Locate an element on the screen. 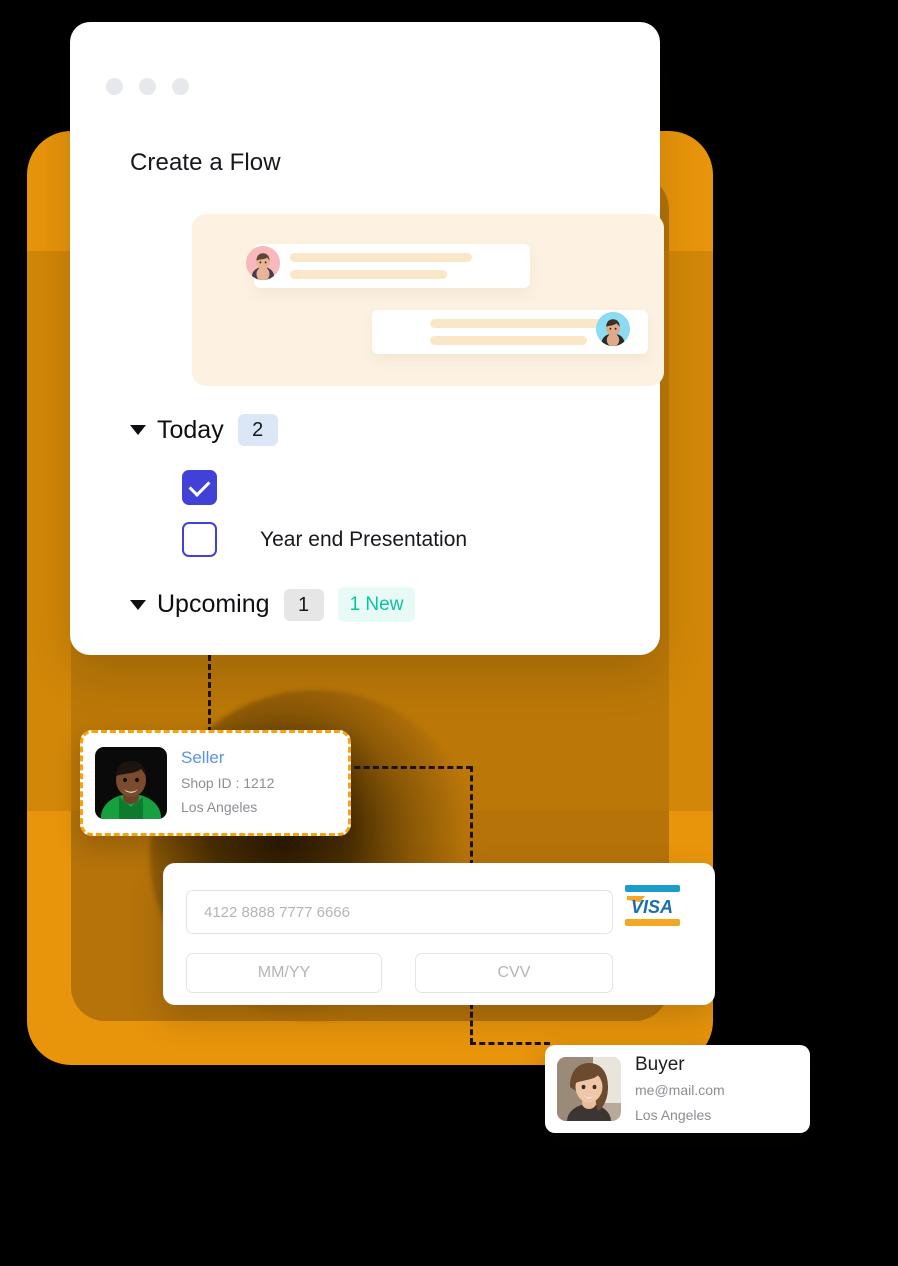 The height and width of the screenshot is (1266, 898). card-number-input: 4122 8888 7777 6666 is located at coordinates (399, 912).